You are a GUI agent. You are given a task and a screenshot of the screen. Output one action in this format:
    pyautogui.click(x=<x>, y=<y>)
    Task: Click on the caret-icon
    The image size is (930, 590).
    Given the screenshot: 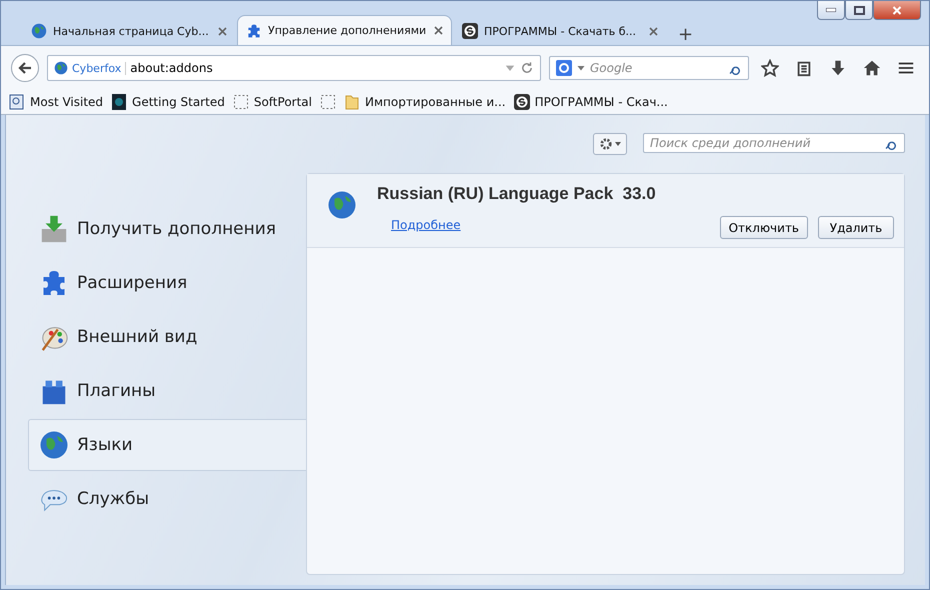 What is the action you would take?
    pyautogui.click(x=618, y=144)
    